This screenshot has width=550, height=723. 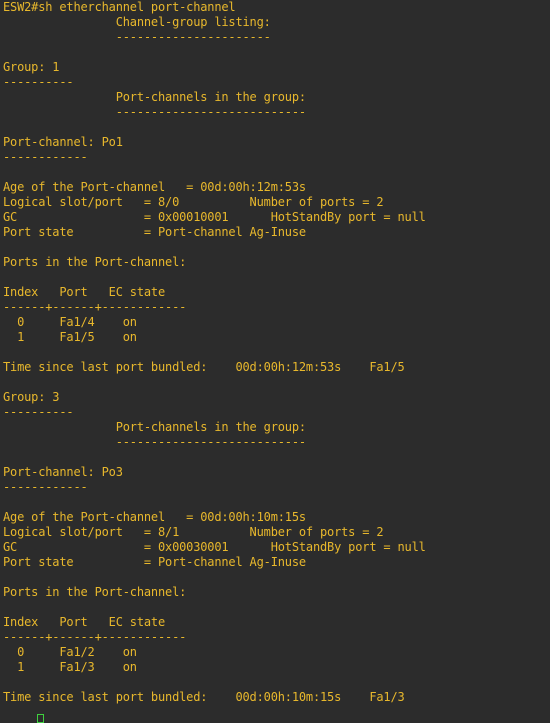 I want to click on terminal-line-prompt, so click(x=275, y=712).